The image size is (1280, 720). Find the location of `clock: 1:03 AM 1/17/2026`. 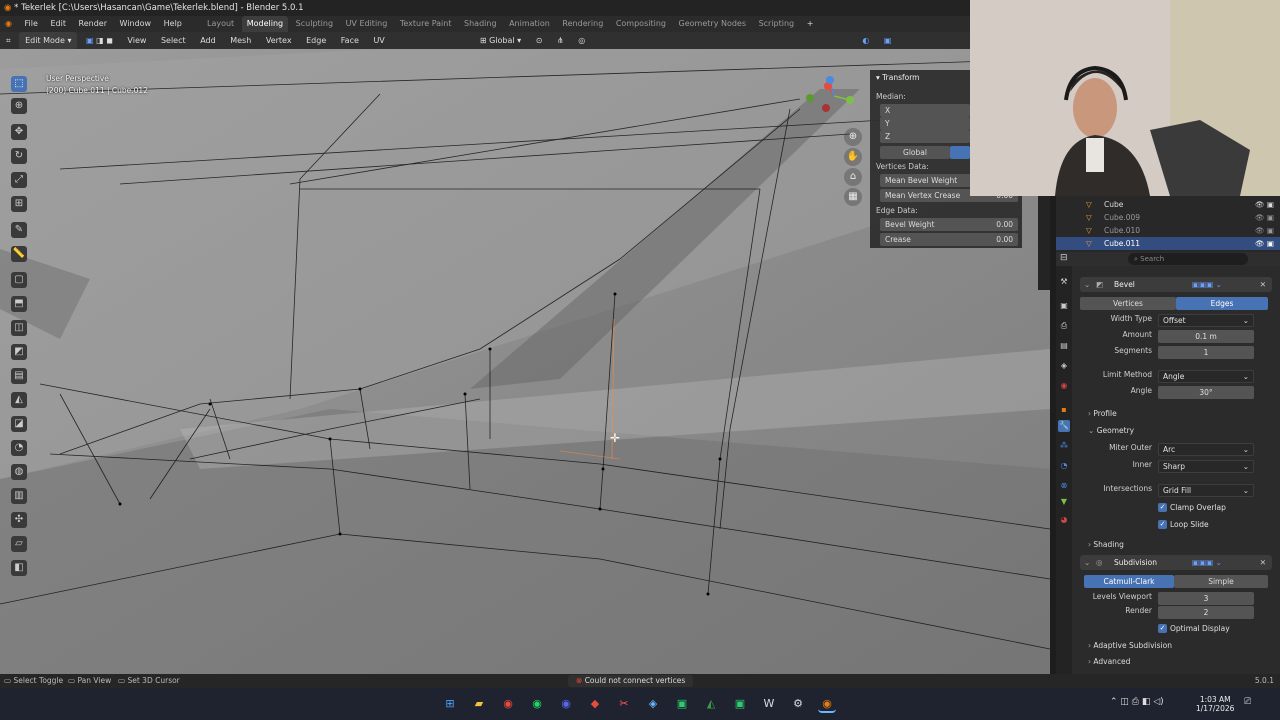

clock: 1:03 AM 1/17/2026 is located at coordinates (1215, 704).